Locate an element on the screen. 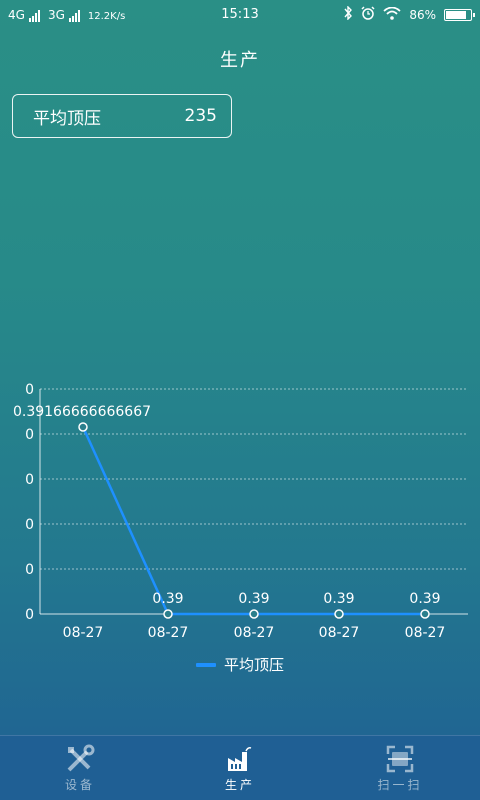  wrench-tools-icon is located at coordinates (80, 759).